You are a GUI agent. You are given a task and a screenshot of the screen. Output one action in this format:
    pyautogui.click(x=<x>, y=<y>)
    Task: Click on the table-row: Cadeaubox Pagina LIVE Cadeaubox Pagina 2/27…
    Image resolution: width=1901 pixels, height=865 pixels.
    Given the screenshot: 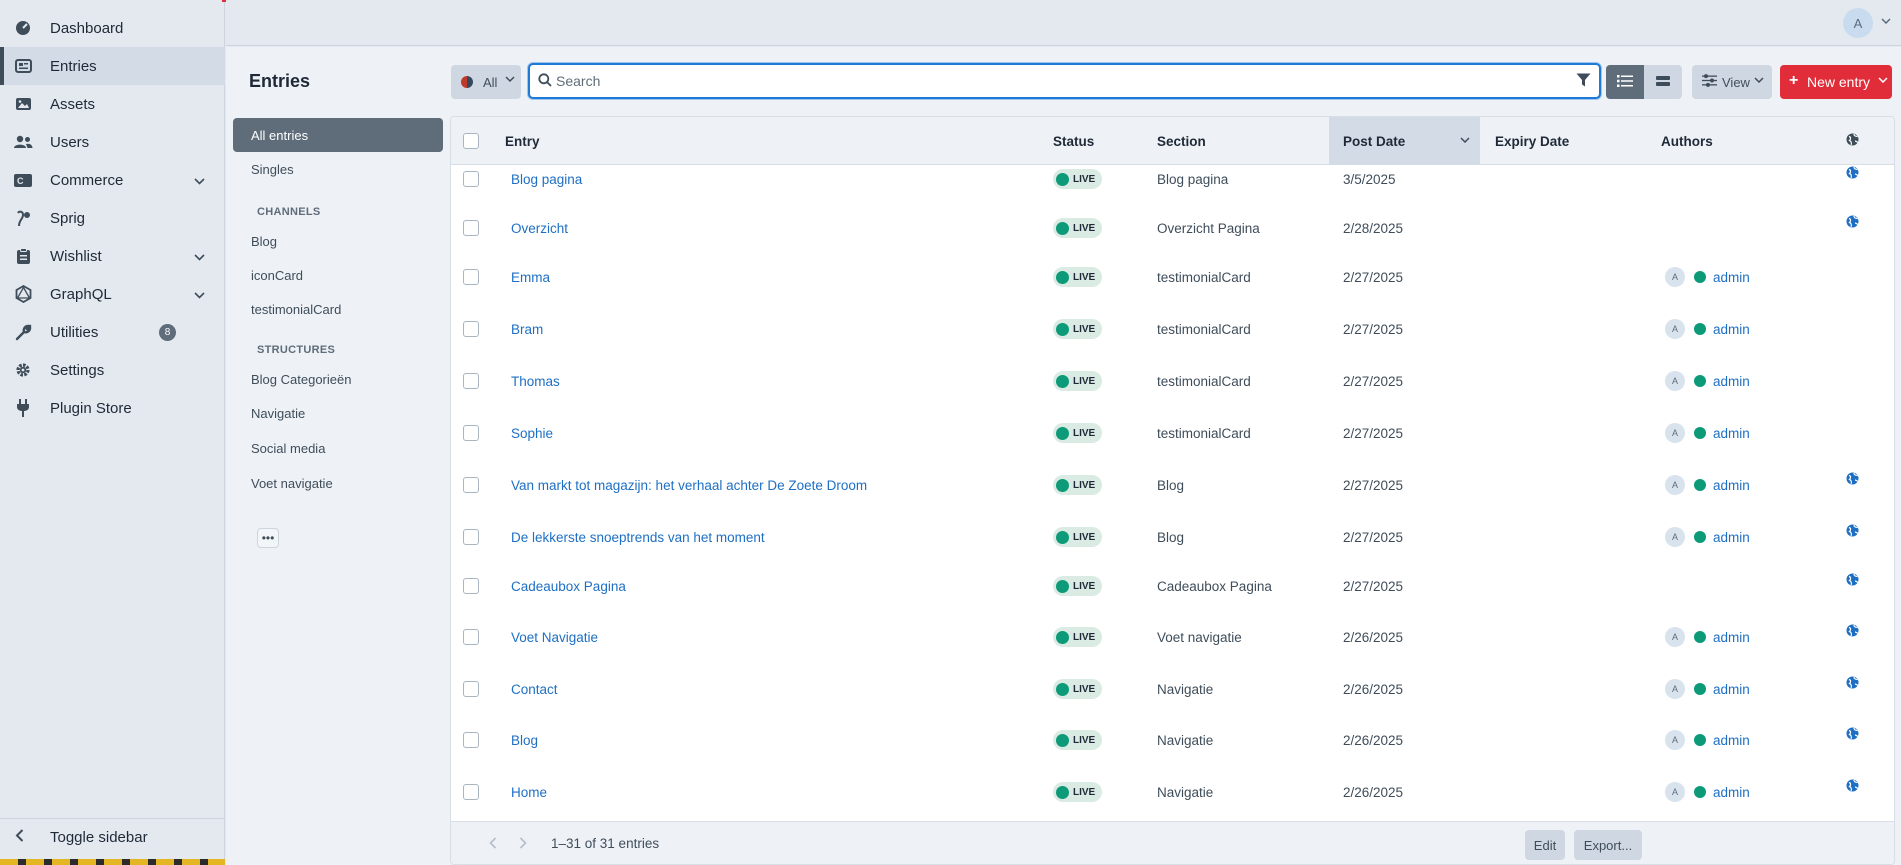 What is the action you would take?
    pyautogui.click(x=1172, y=586)
    